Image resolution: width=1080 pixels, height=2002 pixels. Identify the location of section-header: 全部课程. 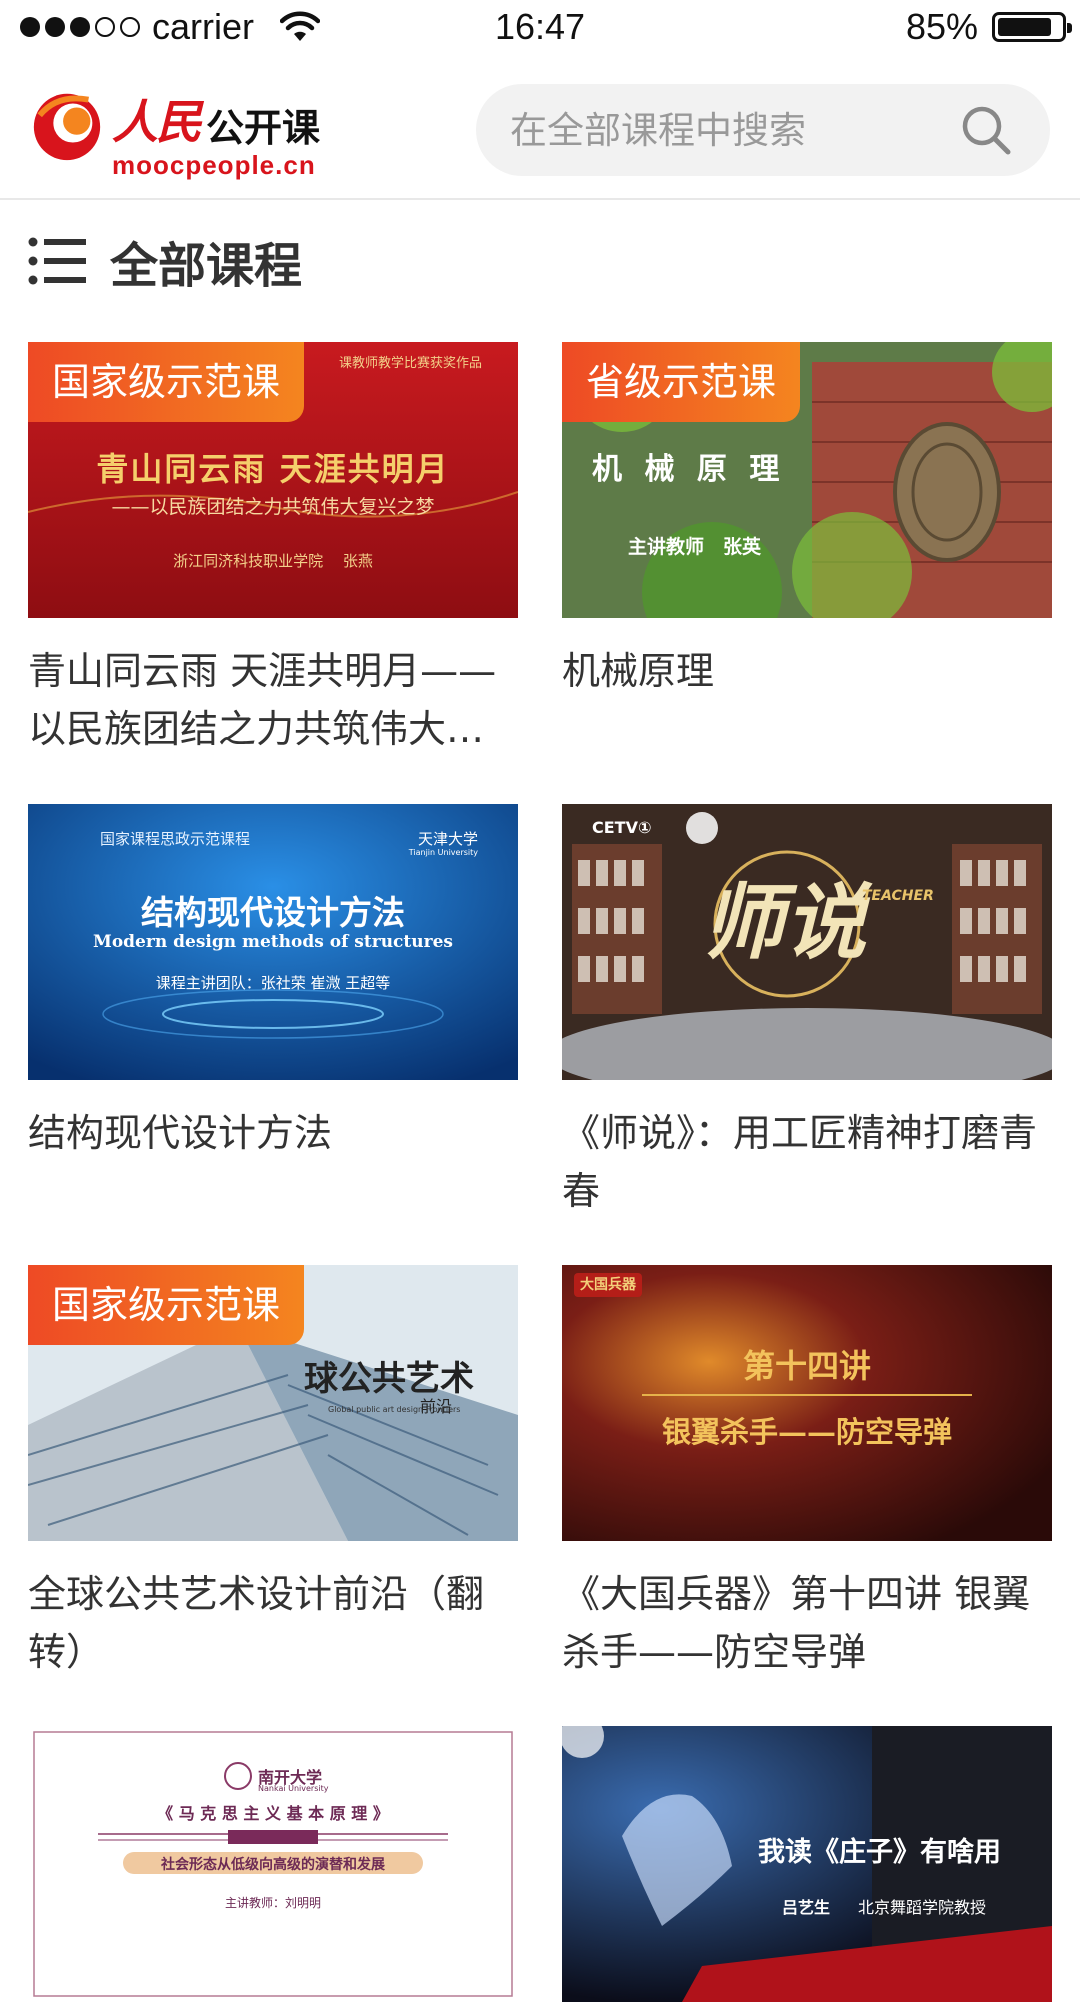
(165, 261).